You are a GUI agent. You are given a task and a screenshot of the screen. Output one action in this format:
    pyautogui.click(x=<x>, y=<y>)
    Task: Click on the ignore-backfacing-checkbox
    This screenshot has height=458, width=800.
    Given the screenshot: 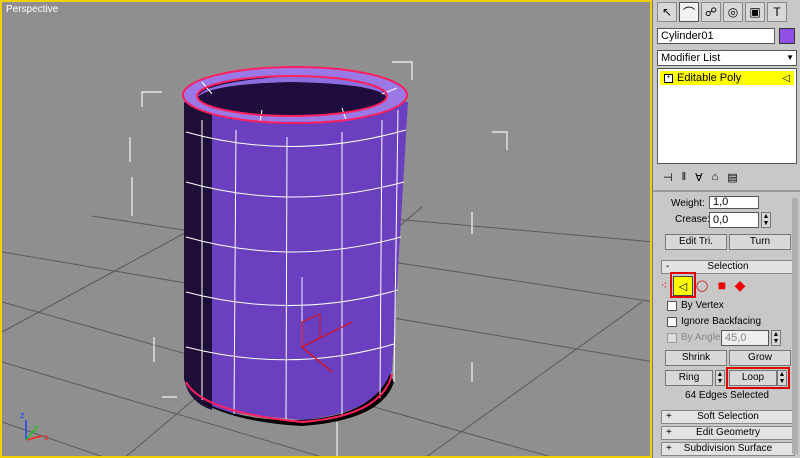 What is the action you would take?
    pyautogui.click(x=672, y=322)
    